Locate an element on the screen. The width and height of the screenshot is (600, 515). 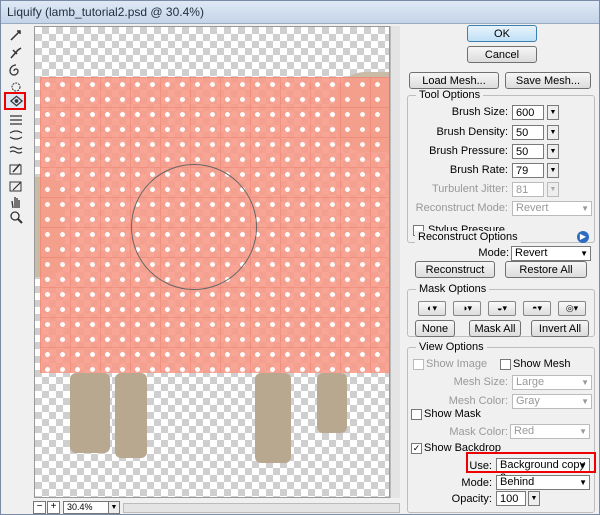
view-options-title: View Options is located at coordinates (451, 347).